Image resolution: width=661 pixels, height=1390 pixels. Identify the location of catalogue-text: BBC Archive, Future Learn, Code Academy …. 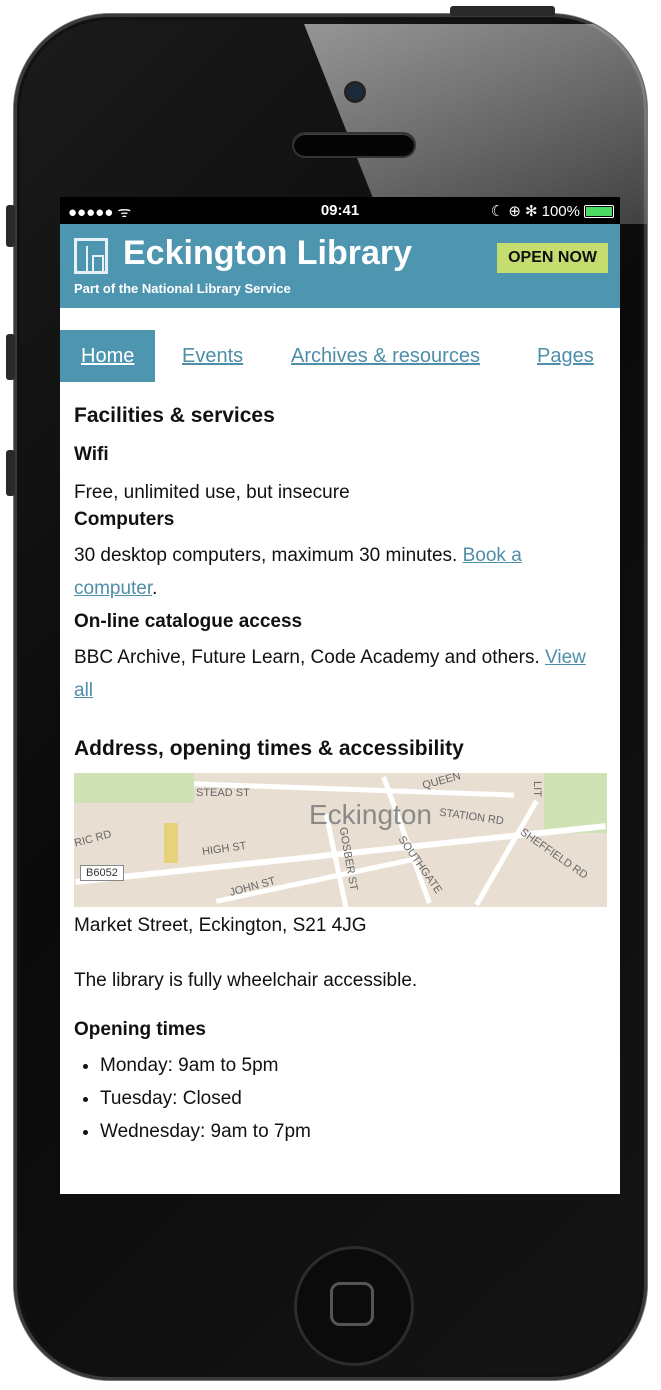
(330, 674).